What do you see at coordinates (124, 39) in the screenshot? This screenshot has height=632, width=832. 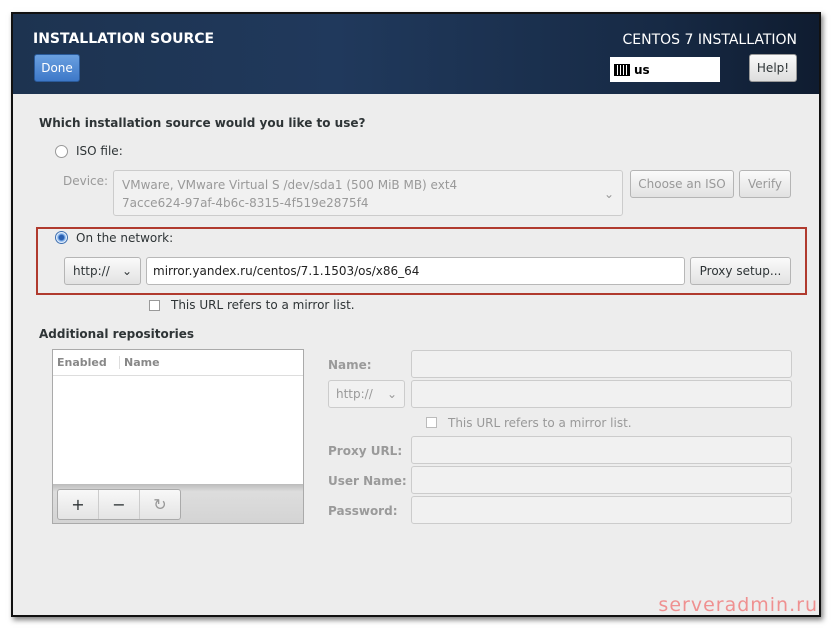 I see `page-title: INSTALLATION SOURCE` at bounding box center [124, 39].